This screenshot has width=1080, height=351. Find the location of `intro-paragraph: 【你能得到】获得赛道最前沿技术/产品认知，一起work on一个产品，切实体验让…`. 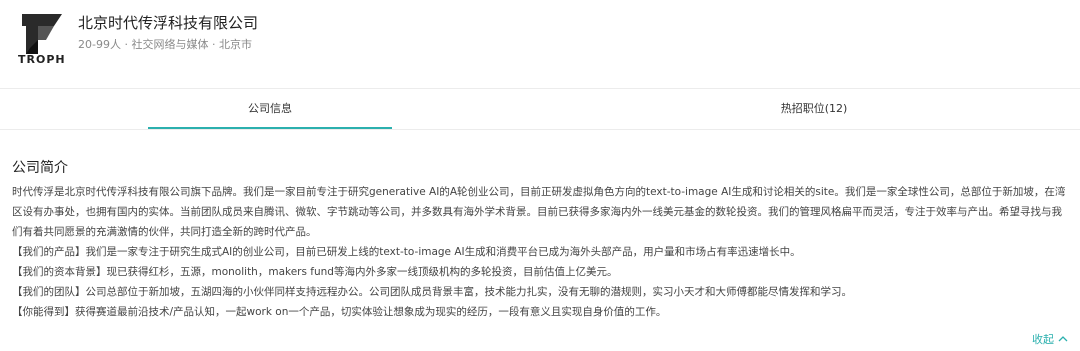

intro-paragraph: 【你能得到】获得赛道最前沿技术/产品认知，一起work on一个产品，切实体验让… is located at coordinates (339, 312).